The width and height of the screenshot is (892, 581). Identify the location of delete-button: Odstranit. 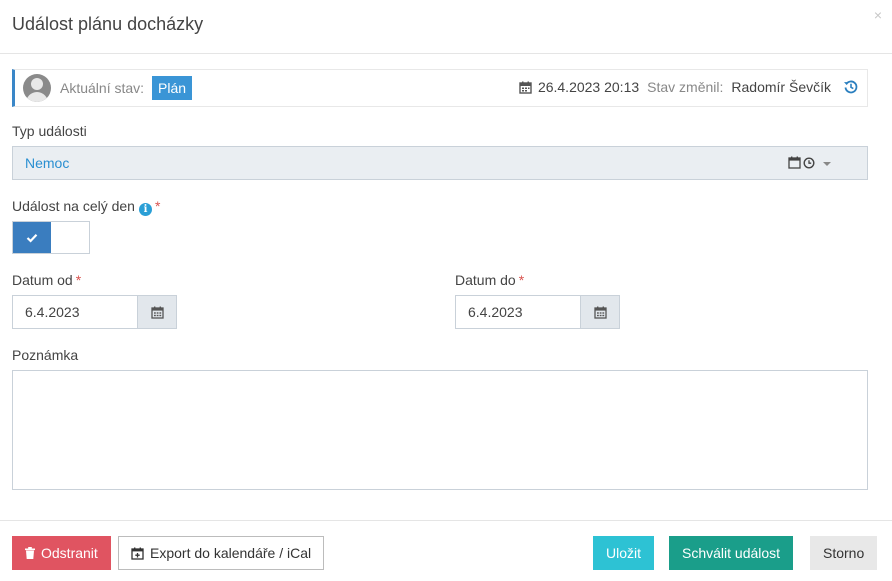
(61, 553).